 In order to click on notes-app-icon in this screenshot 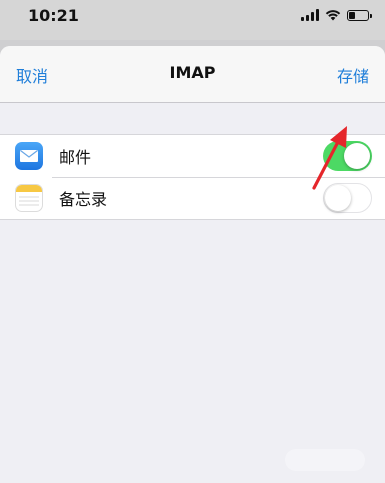, I will do `click(29, 198)`.